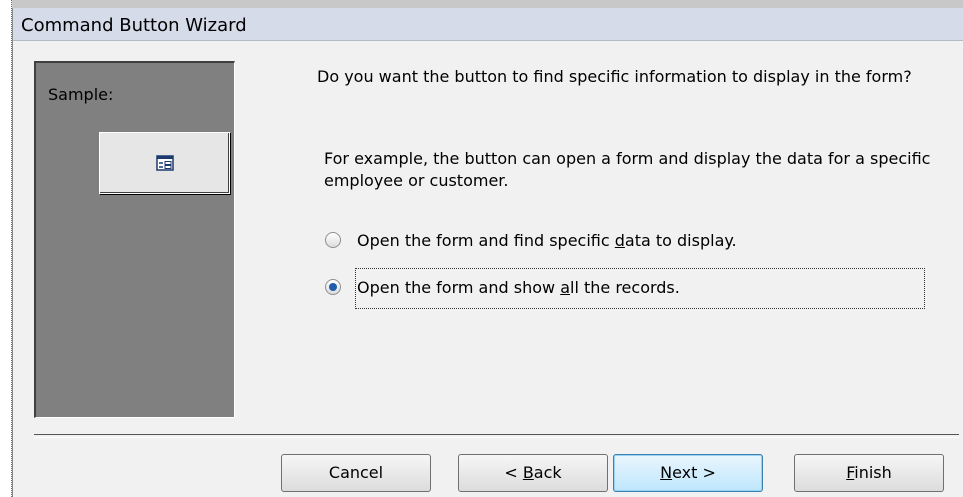 The width and height of the screenshot is (963, 497). I want to click on title-bar: Command Button Wizard, so click(488, 24).